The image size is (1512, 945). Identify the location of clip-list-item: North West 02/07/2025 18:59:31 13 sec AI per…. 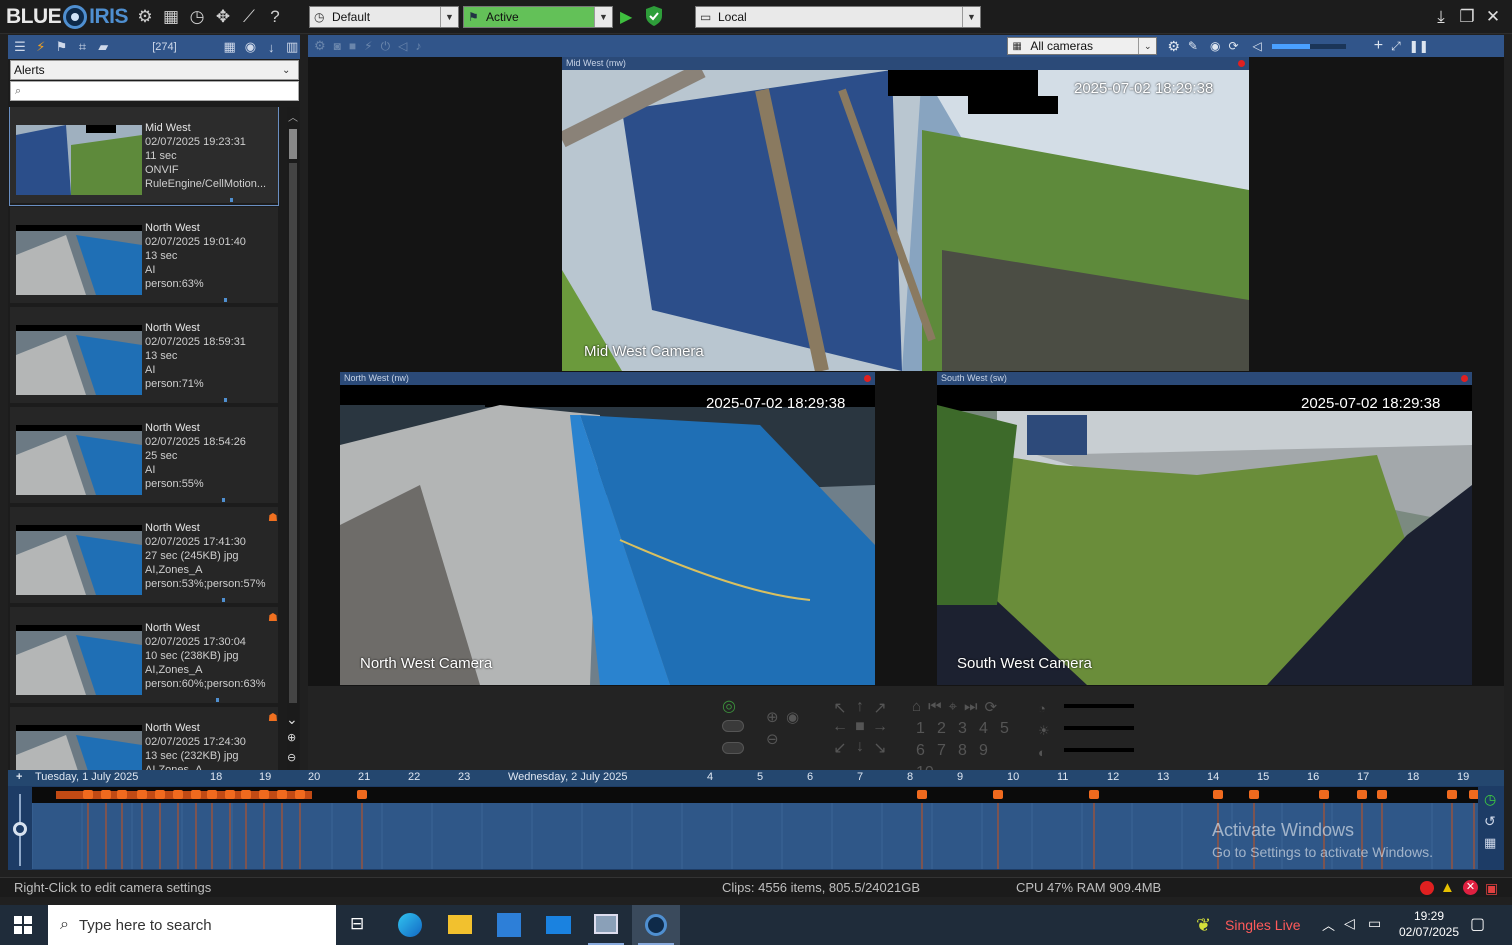
(144, 356).